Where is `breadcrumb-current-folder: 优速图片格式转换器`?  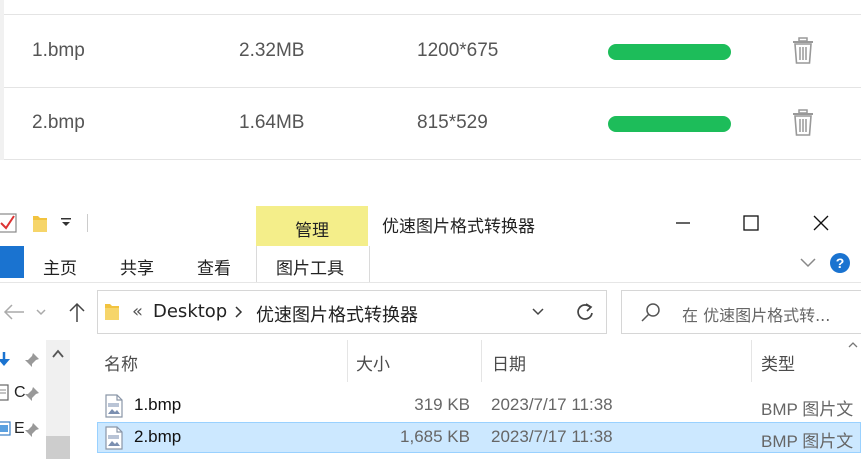
breadcrumb-current-folder: 优速图片格式转换器 is located at coordinates (337, 314).